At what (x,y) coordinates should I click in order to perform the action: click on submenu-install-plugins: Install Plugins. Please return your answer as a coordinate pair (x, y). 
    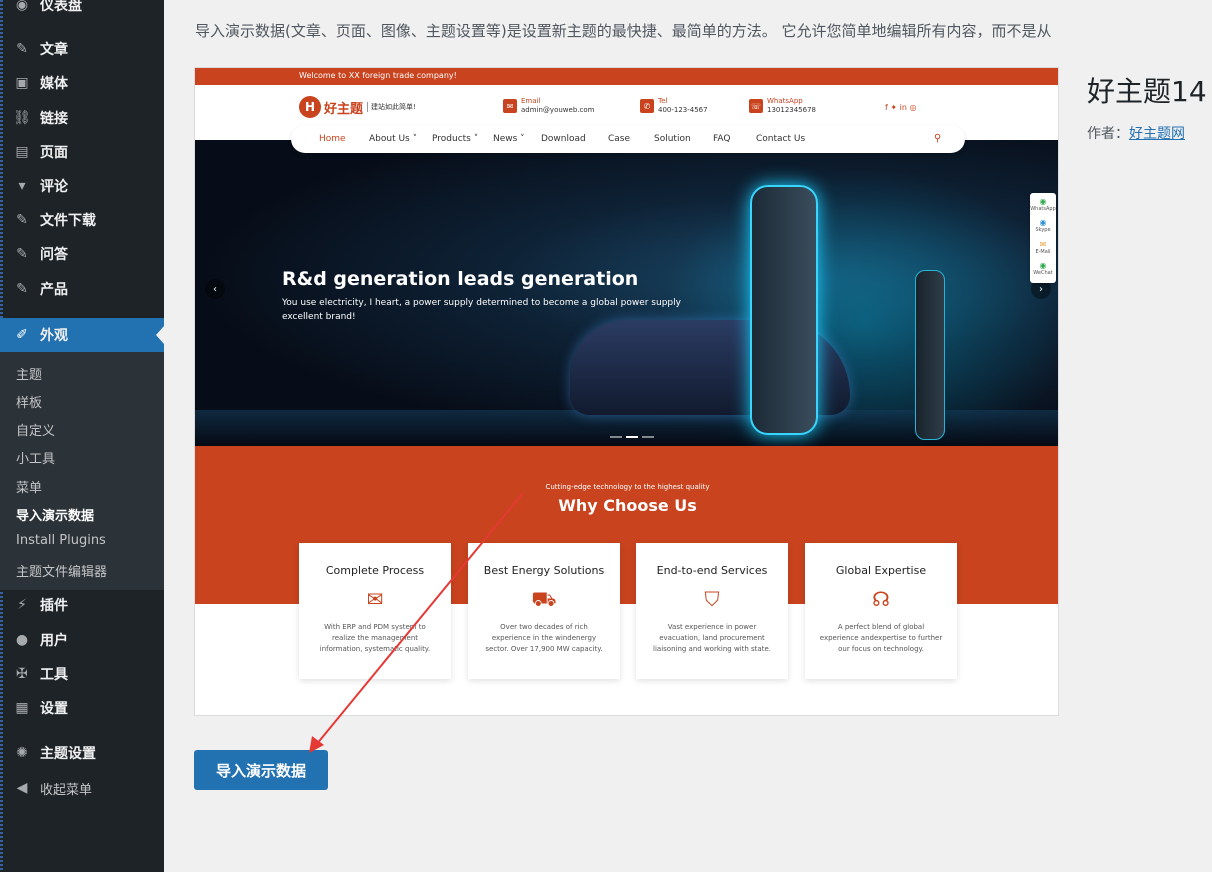
    Looking at the image, I should click on (61, 540).